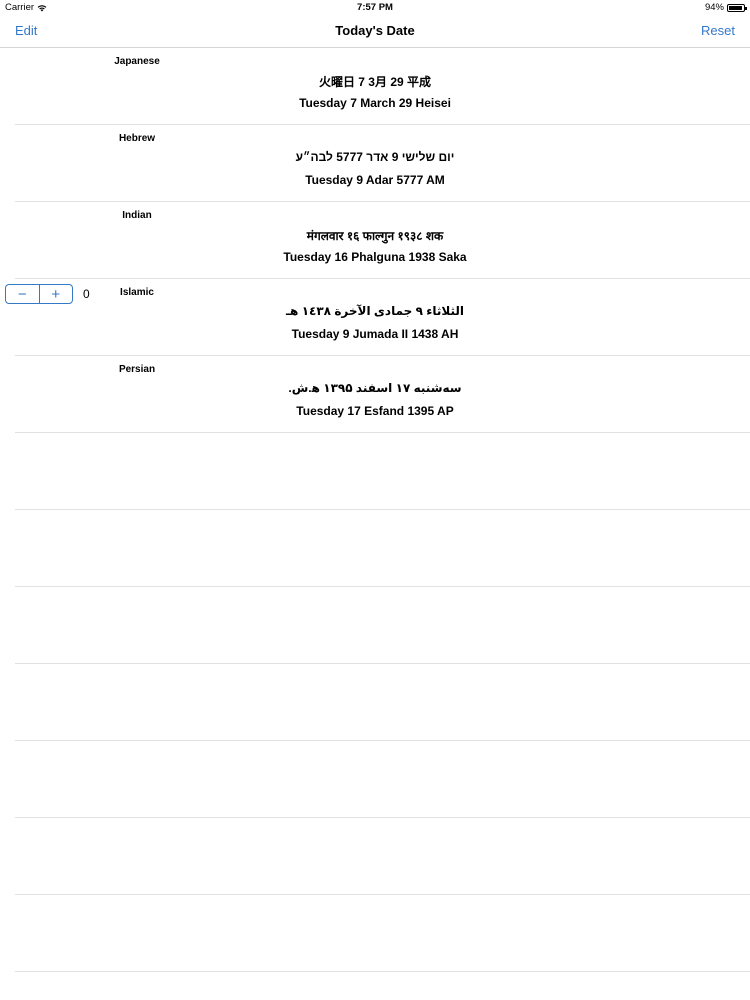 This screenshot has height=1000, width=750. Describe the element at coordinates (137, 61) in the screenshot. I see `calendar-name-label: Japanese` at that location.